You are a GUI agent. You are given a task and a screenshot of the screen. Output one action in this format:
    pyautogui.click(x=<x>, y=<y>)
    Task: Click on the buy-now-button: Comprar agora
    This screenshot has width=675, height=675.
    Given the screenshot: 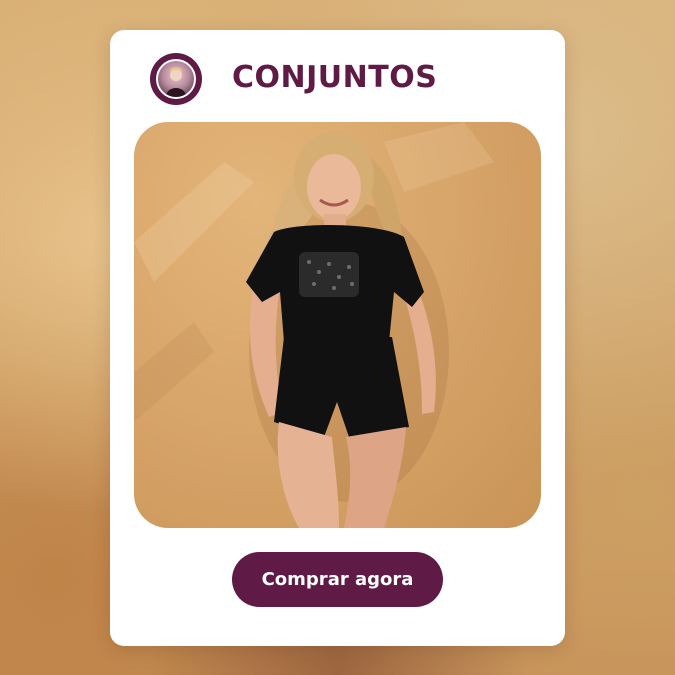 What is the action you would take?
    pyautogui.click(x=337, y=579)
    